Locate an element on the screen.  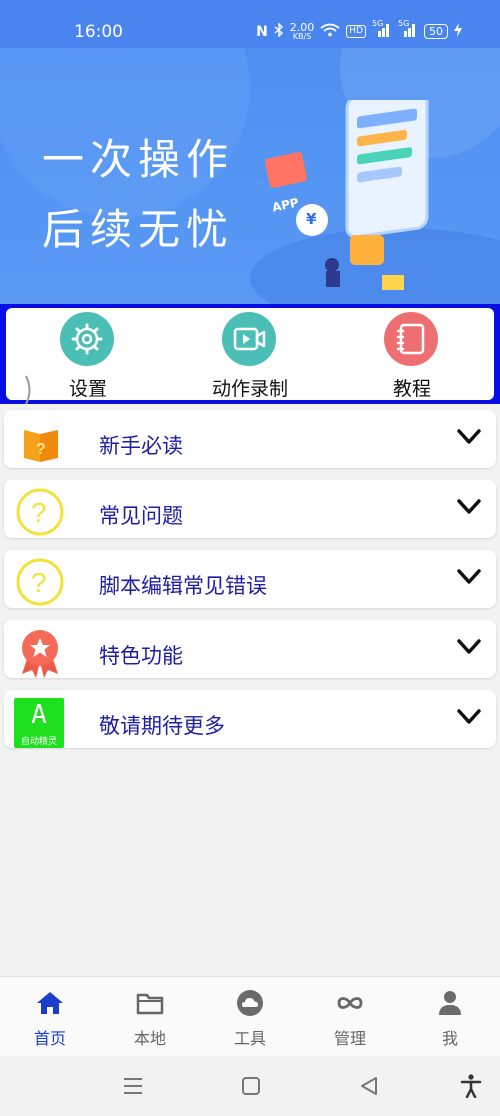
video-icon is located at coordinates (249, 339).